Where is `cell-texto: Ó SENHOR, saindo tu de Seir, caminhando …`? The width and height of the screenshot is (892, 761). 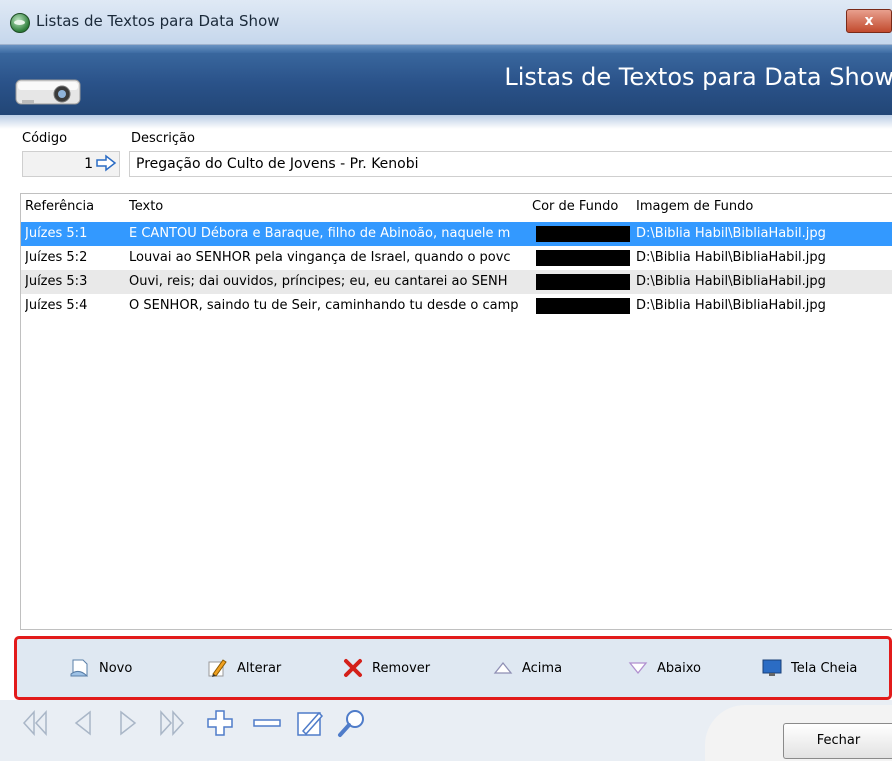 cell-texto: Ó SENHOR, saindo tu de Seir, caminhando … is located at coordinates (324, 305).